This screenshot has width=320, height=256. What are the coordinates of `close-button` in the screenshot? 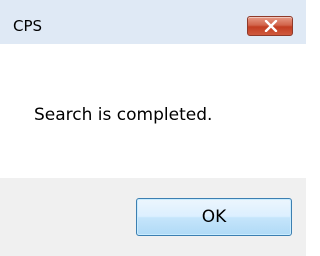 It's located at (270, 26).